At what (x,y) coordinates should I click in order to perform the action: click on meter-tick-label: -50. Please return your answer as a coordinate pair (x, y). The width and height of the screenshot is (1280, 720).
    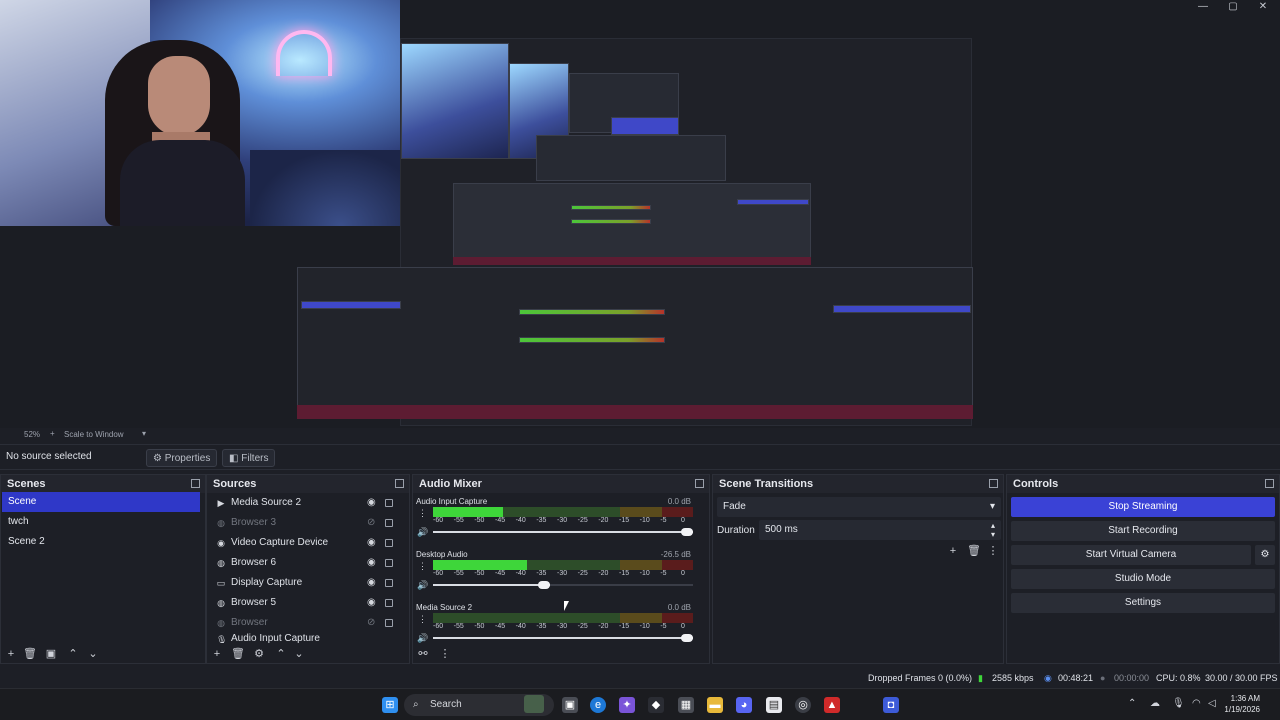
    Looking at the image, I should click on (479, 520).